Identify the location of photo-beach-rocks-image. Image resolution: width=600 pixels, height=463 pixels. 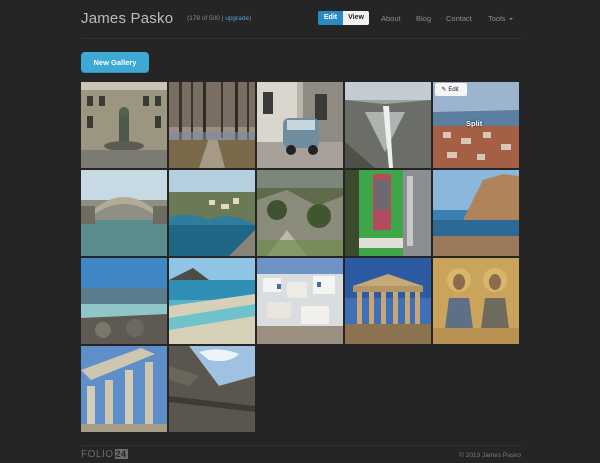
(124, 301).